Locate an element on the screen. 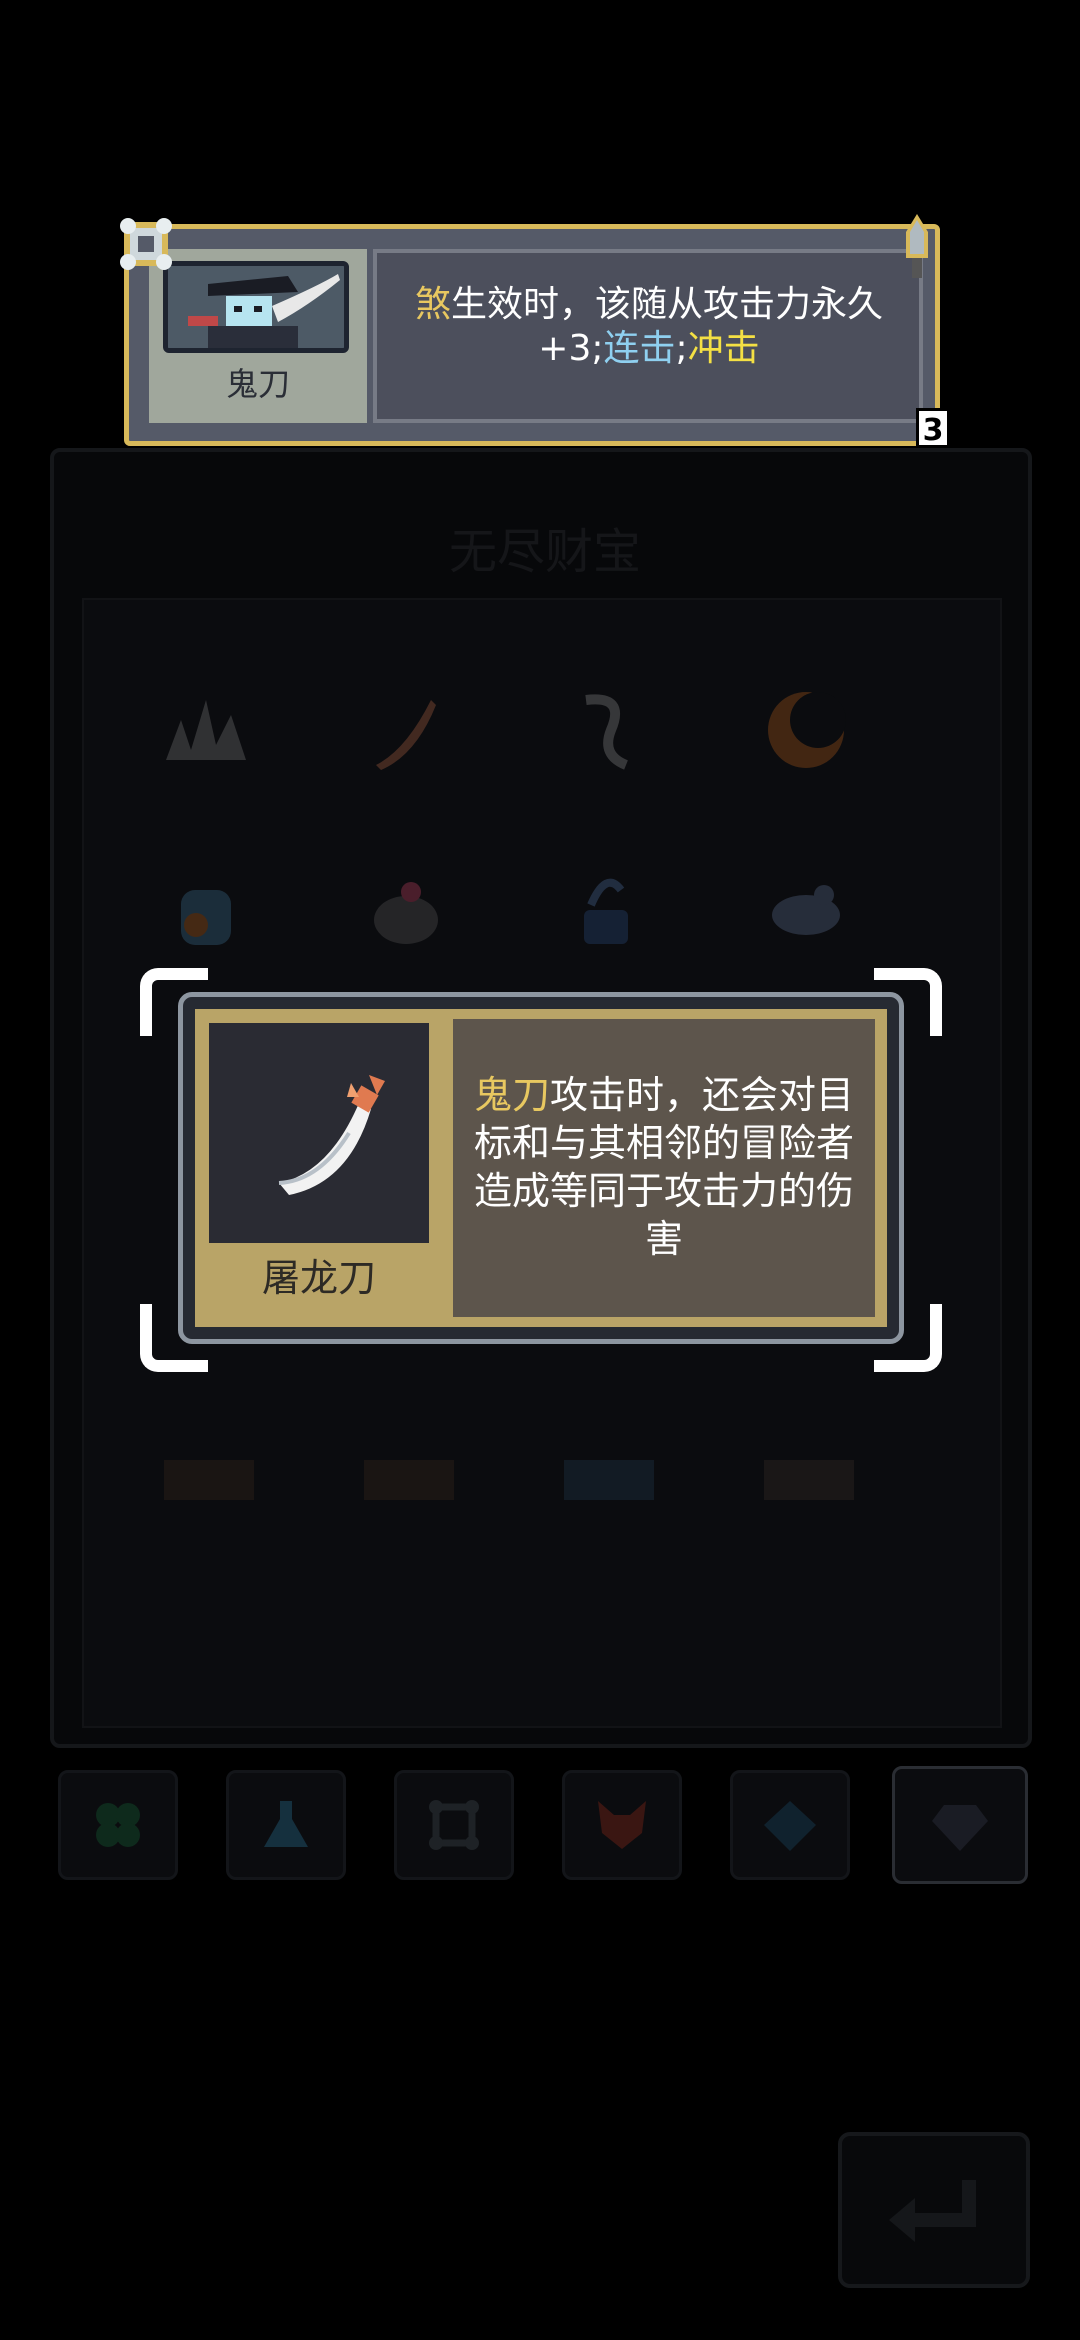 Image resolution: width=1080 pixels, height=2340 pixels. tab-fox-mask is located at coordinates (622, 1825).